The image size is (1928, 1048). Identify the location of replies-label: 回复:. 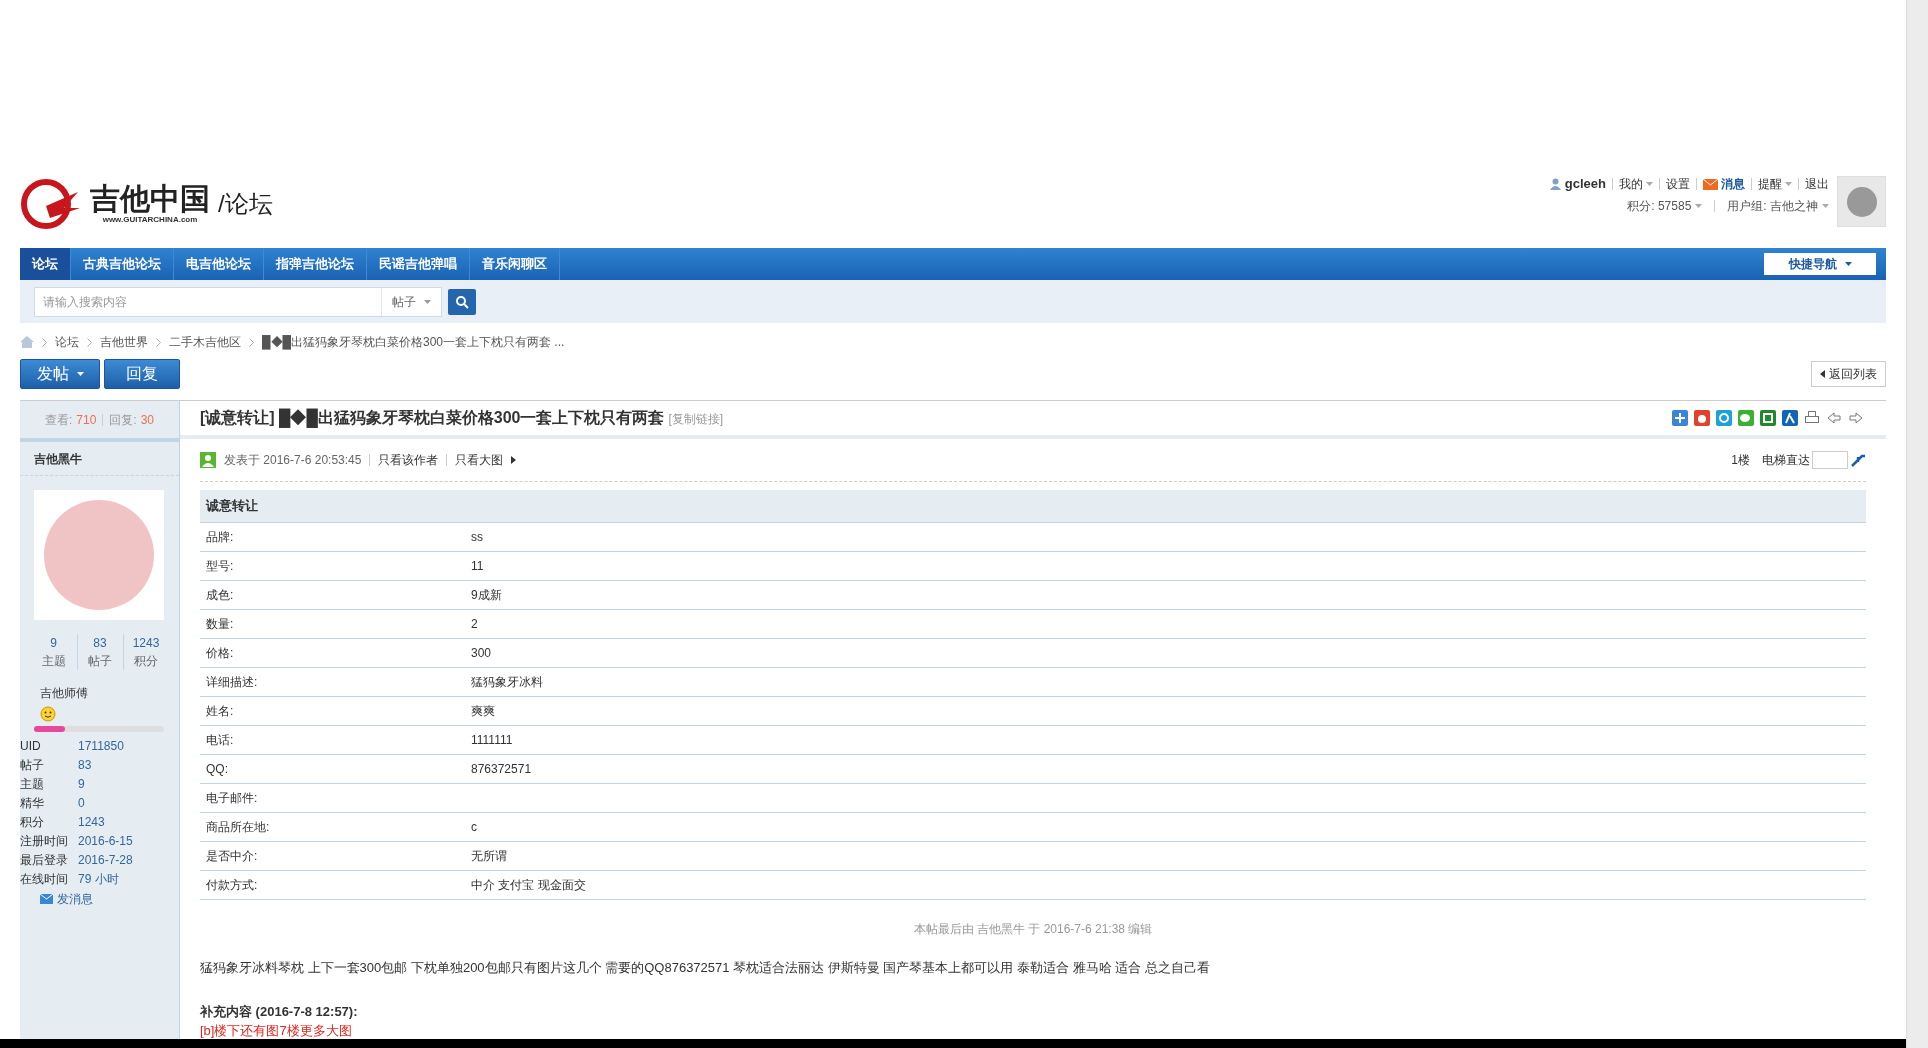
(123, 420).